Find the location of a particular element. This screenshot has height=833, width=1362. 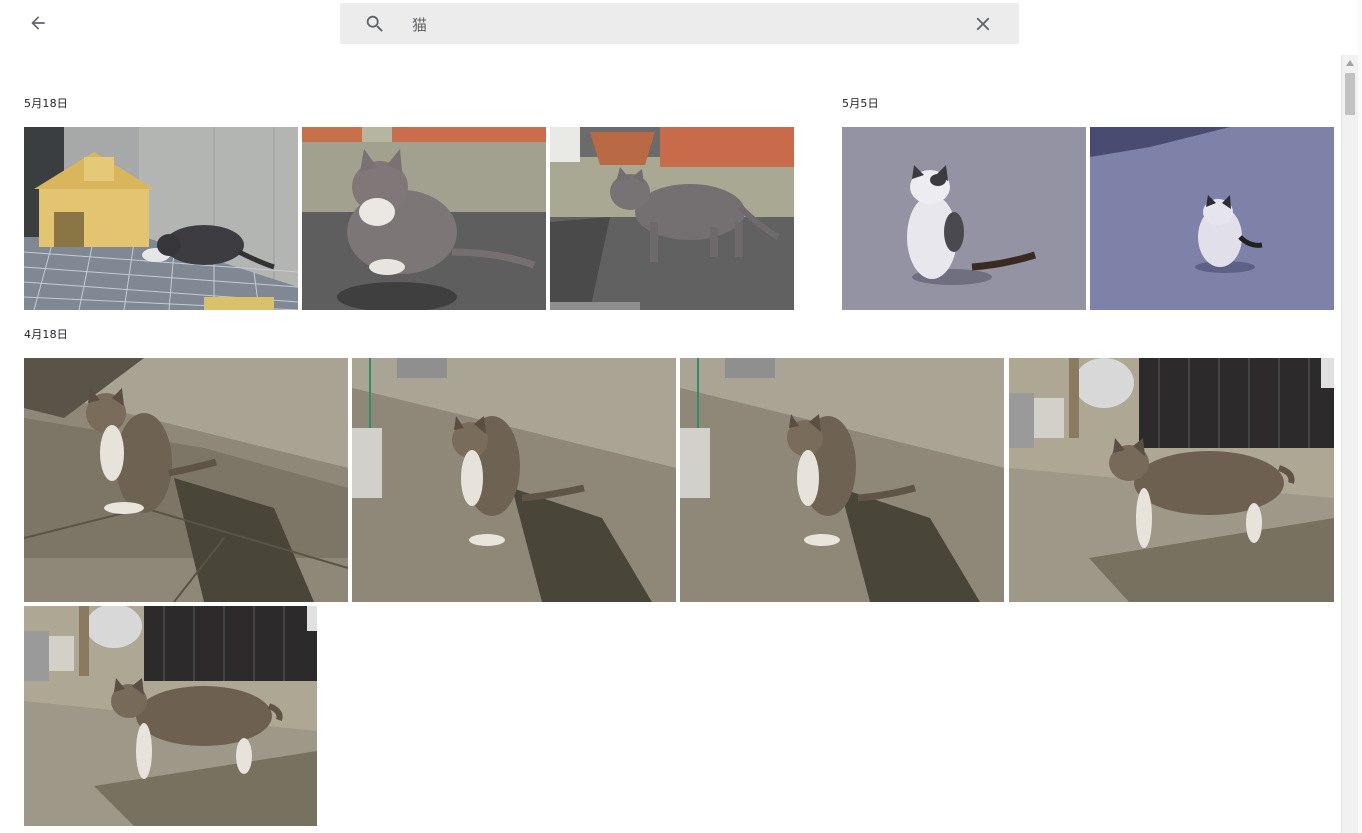

search-input is located at coordinates (682, 24).